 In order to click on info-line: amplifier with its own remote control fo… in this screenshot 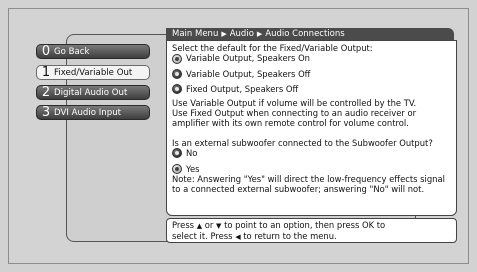, I will do `click(290, 123)`.